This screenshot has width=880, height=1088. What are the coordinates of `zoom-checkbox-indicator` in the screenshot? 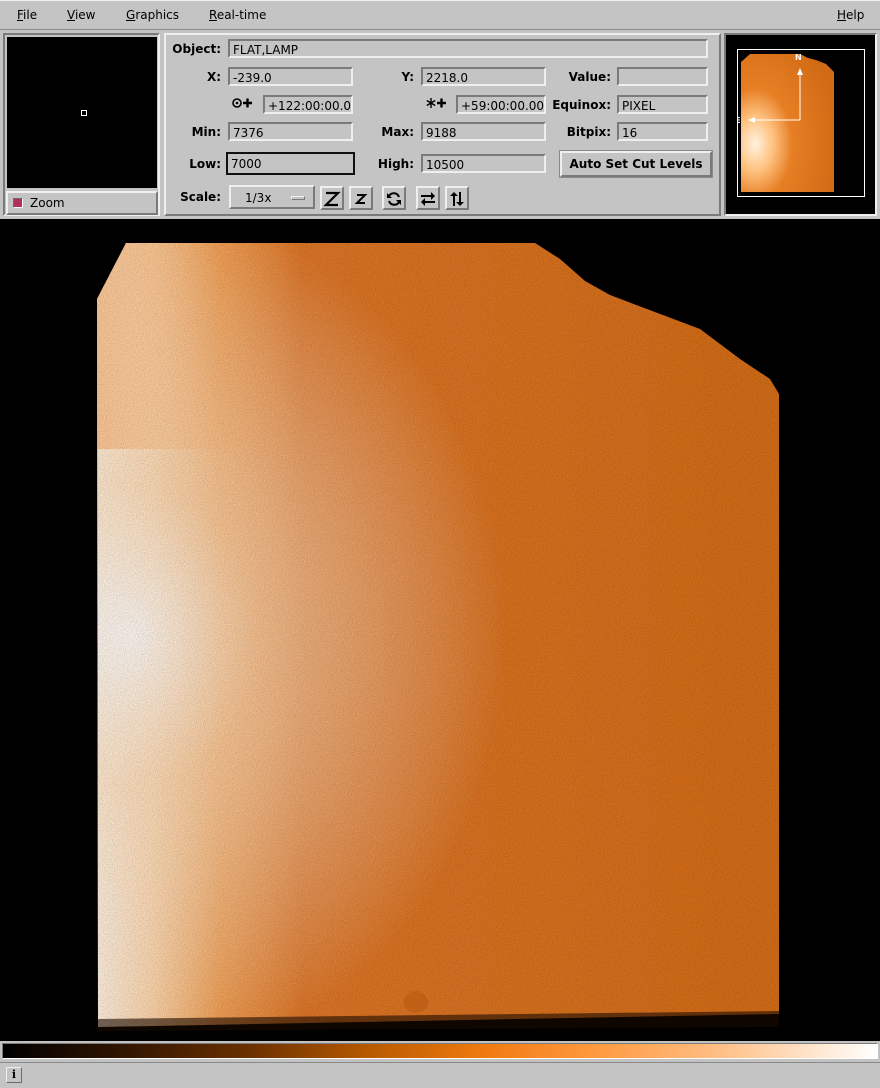 It's located at (18, 203).